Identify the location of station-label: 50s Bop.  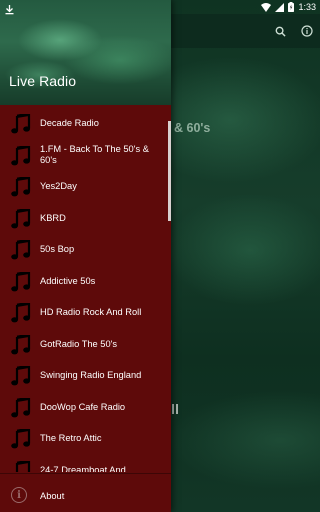
(57, 249).